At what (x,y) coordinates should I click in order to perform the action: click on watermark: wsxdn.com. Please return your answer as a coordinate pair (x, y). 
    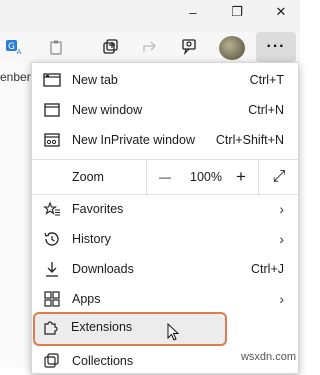
    Looking at the image, I should click on (268, 357).